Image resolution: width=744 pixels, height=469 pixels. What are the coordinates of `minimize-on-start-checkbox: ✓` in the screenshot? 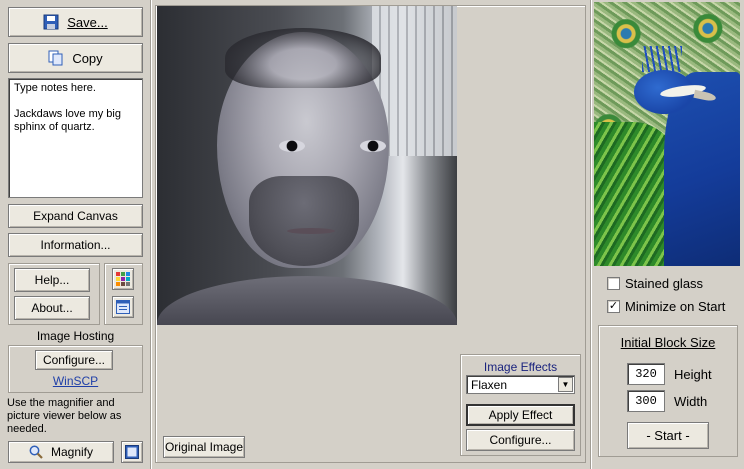 It's located at (613, 306).